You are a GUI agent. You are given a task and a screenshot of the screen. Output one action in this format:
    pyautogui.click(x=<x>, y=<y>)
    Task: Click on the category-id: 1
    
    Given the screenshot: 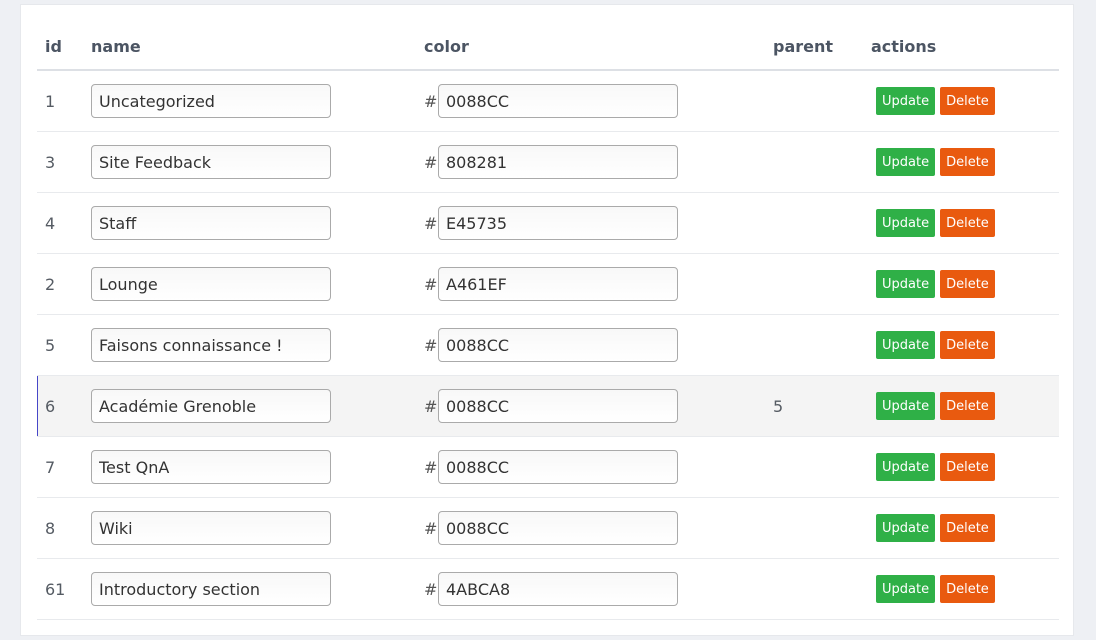 What is the action you would take?
    pyautogui.click(x=64, y=101)
    